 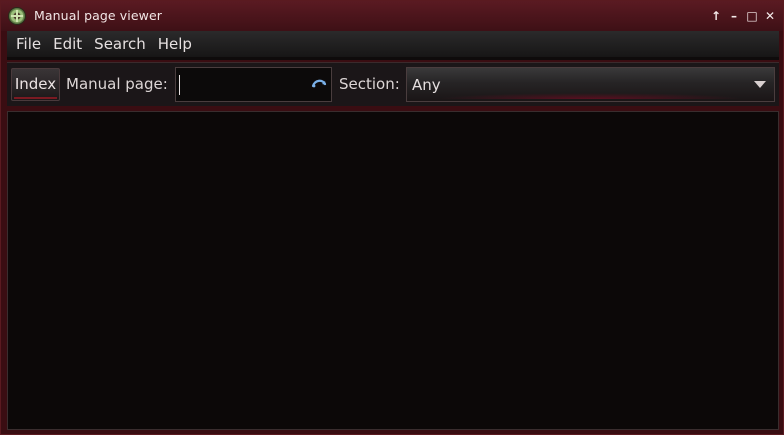 What do you see at coordinates (98, 15) in the screenshot?
I see `window-title: Manual page viewer` at bounding box center [98, 15].